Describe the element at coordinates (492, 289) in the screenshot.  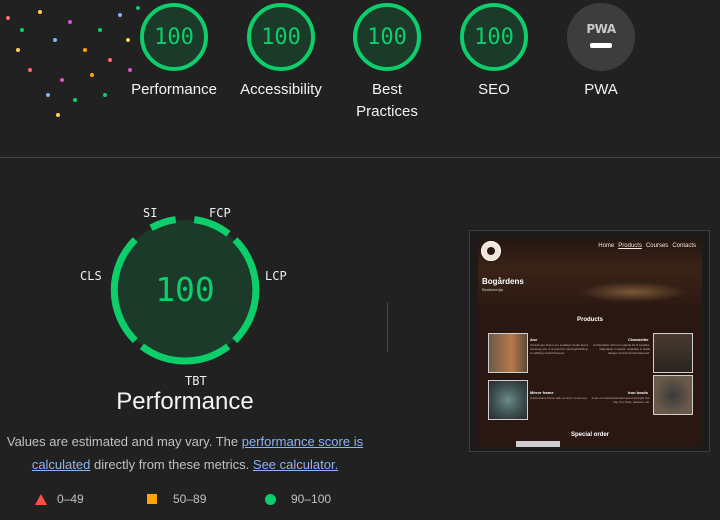
I see `site-brand-sub: Bladsmedja` at that location.